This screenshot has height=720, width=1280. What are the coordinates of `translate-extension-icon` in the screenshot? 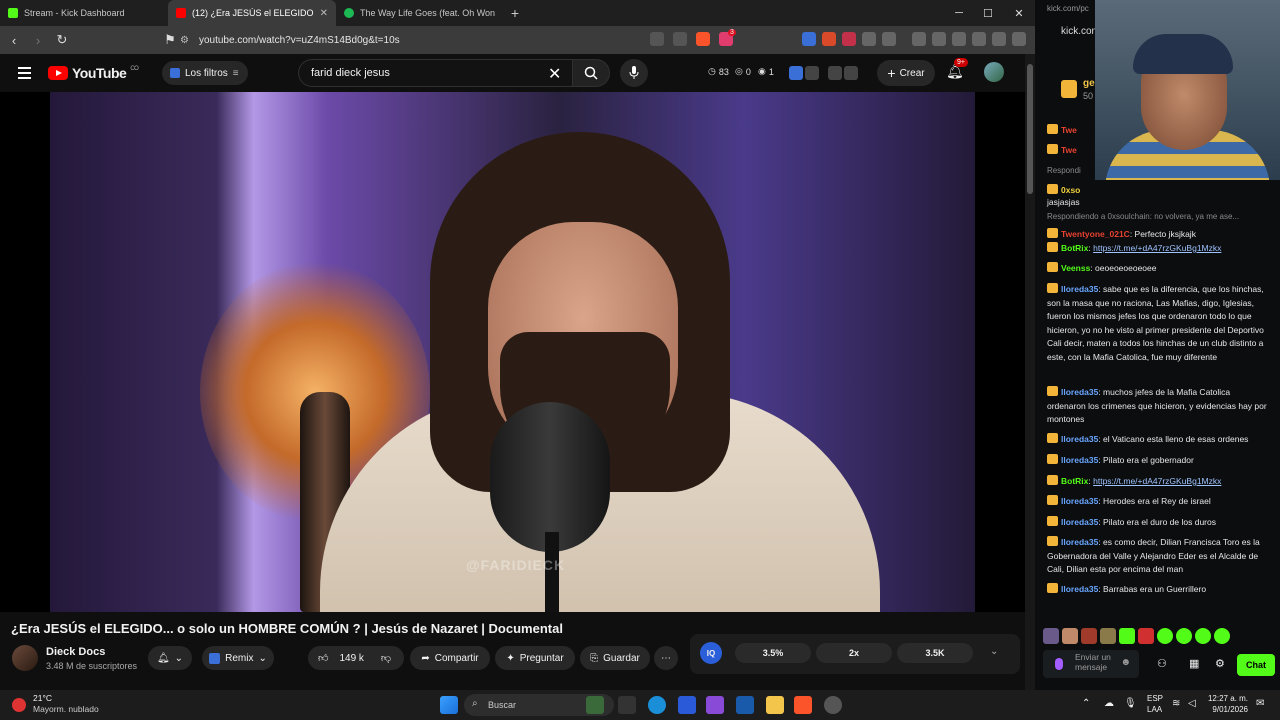 It's located at (809, 39).